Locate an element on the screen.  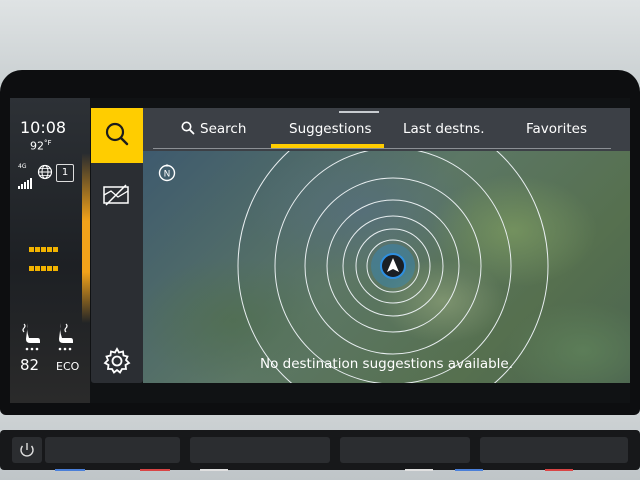
tab-search: Search is located at coordinates (213, 129).